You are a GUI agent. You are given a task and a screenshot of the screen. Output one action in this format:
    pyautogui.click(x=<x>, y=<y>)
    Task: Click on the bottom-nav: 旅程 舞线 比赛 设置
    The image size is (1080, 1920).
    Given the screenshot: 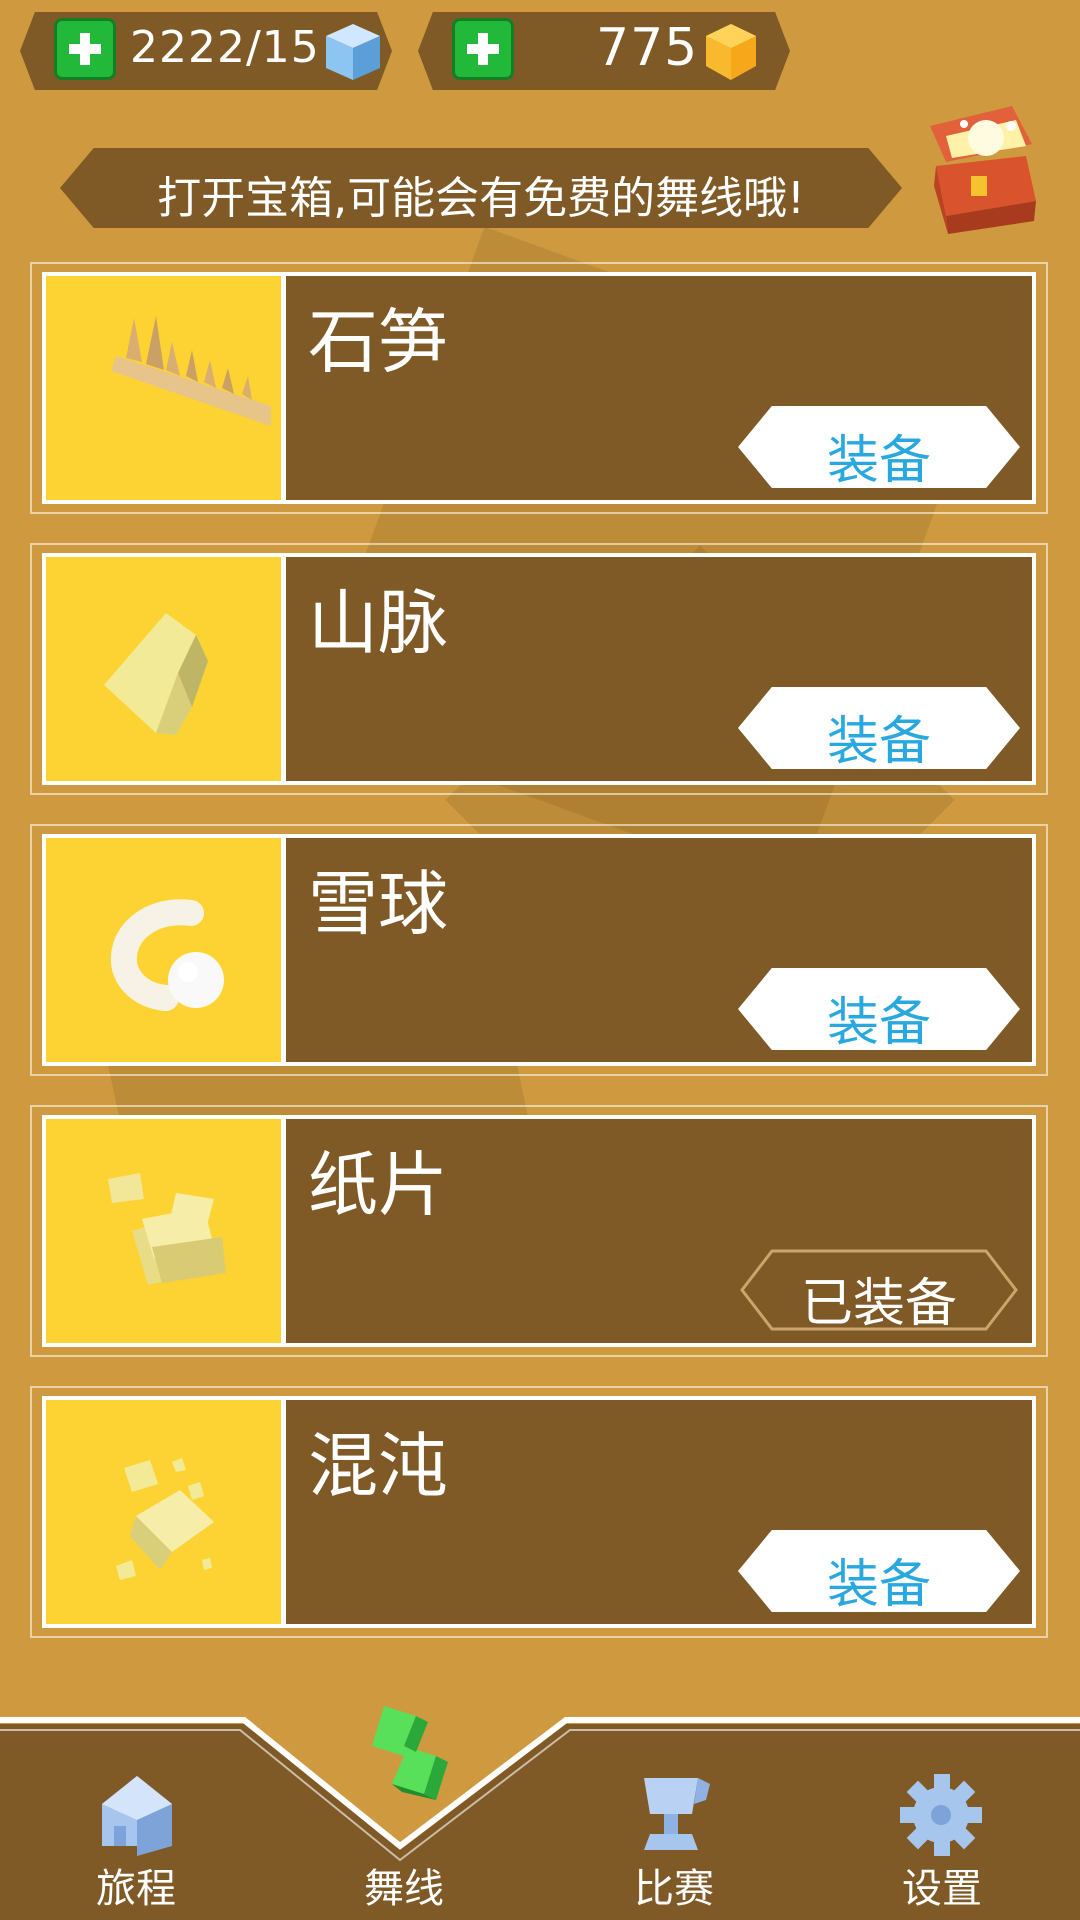 What is the action you would take?
    pyautogui.click(x=540, y=1810)
    